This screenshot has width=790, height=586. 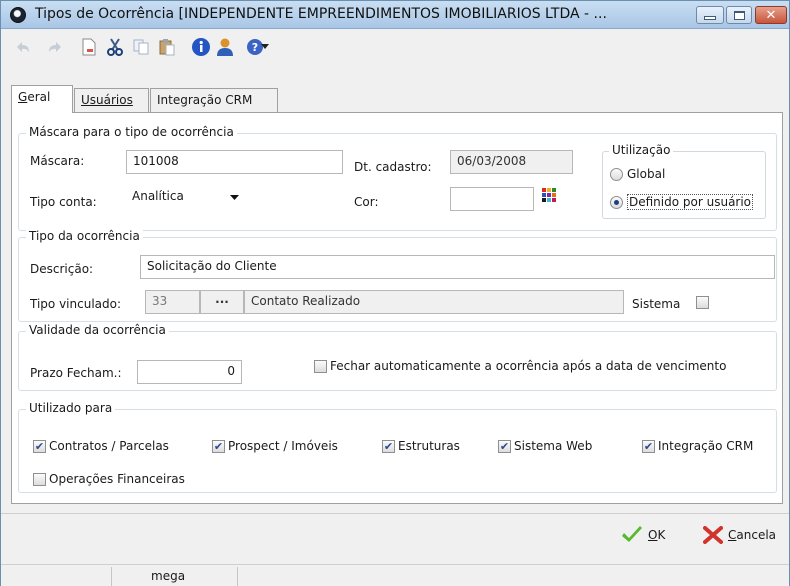 What do you see at coordinates (504, 446) in the screenshot?
I see `checkbox-sistema-web-box: ✔` at bounding box center [504, 446].